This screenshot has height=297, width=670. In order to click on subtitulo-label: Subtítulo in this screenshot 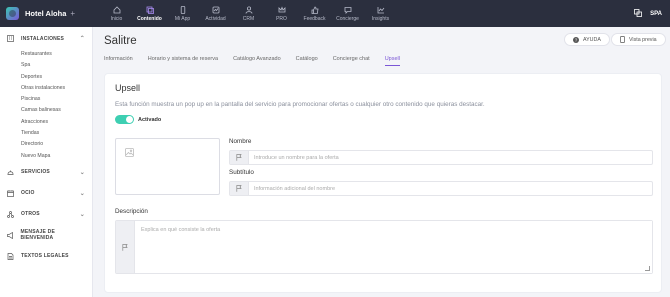, I will do `click(241, 172)`.